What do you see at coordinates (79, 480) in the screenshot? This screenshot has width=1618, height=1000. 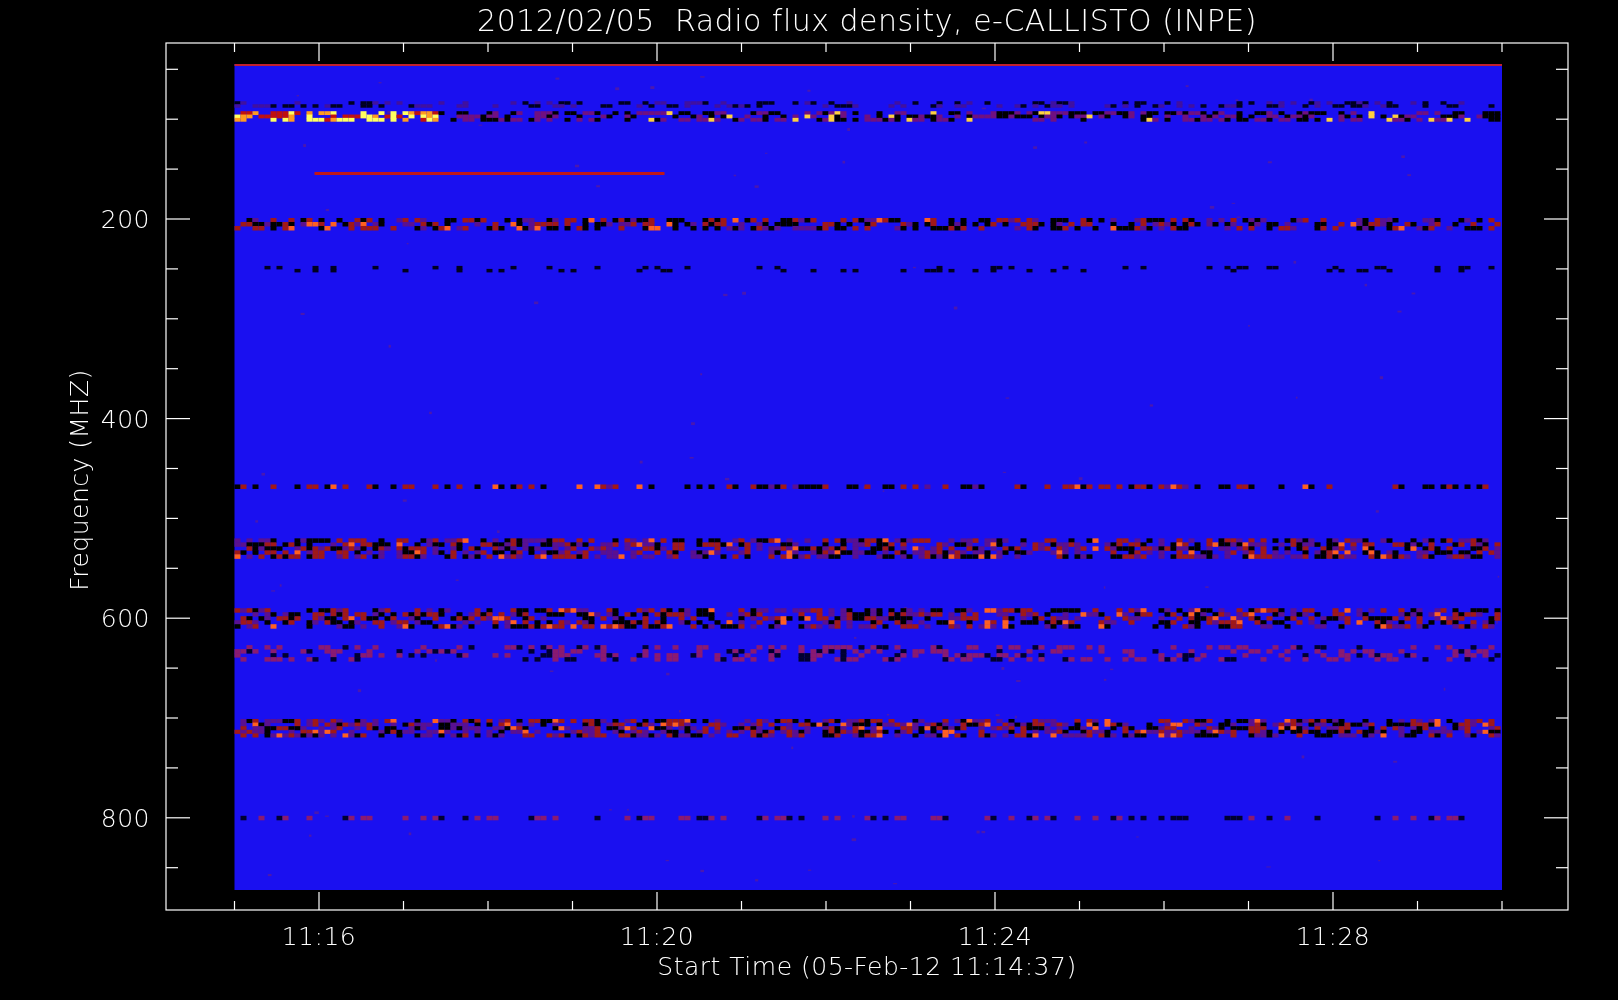 I see `y-axis-label: Frequency (MHZ)` at bounding box center [79, 480].